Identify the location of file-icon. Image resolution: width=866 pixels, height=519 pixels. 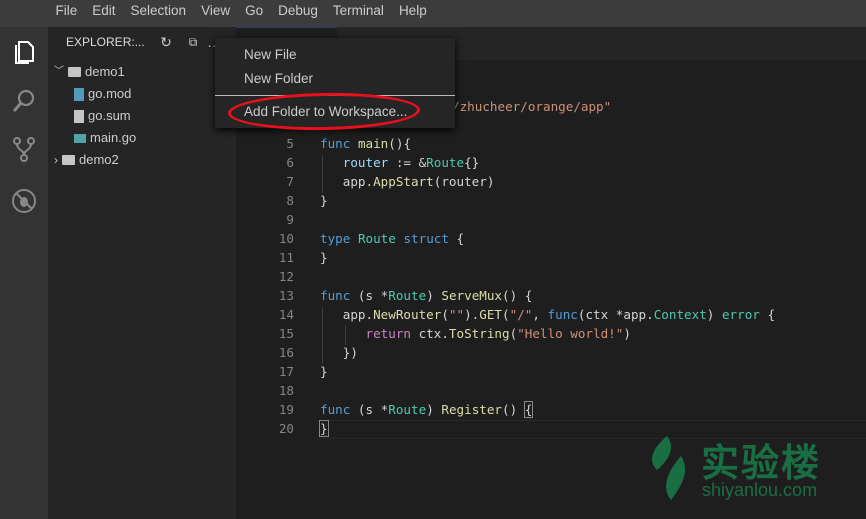
(79, 116).